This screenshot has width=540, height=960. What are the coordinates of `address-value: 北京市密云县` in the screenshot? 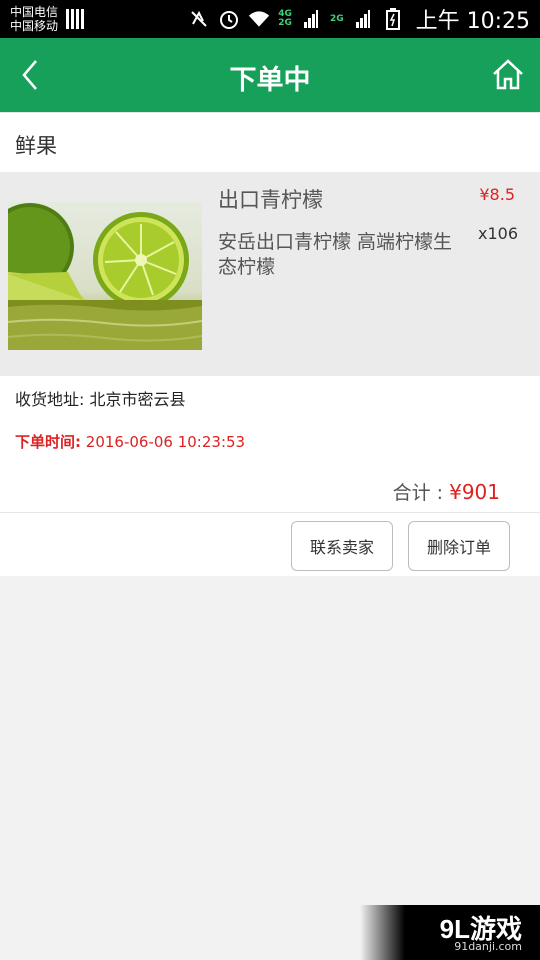 It's located at (137, 399).